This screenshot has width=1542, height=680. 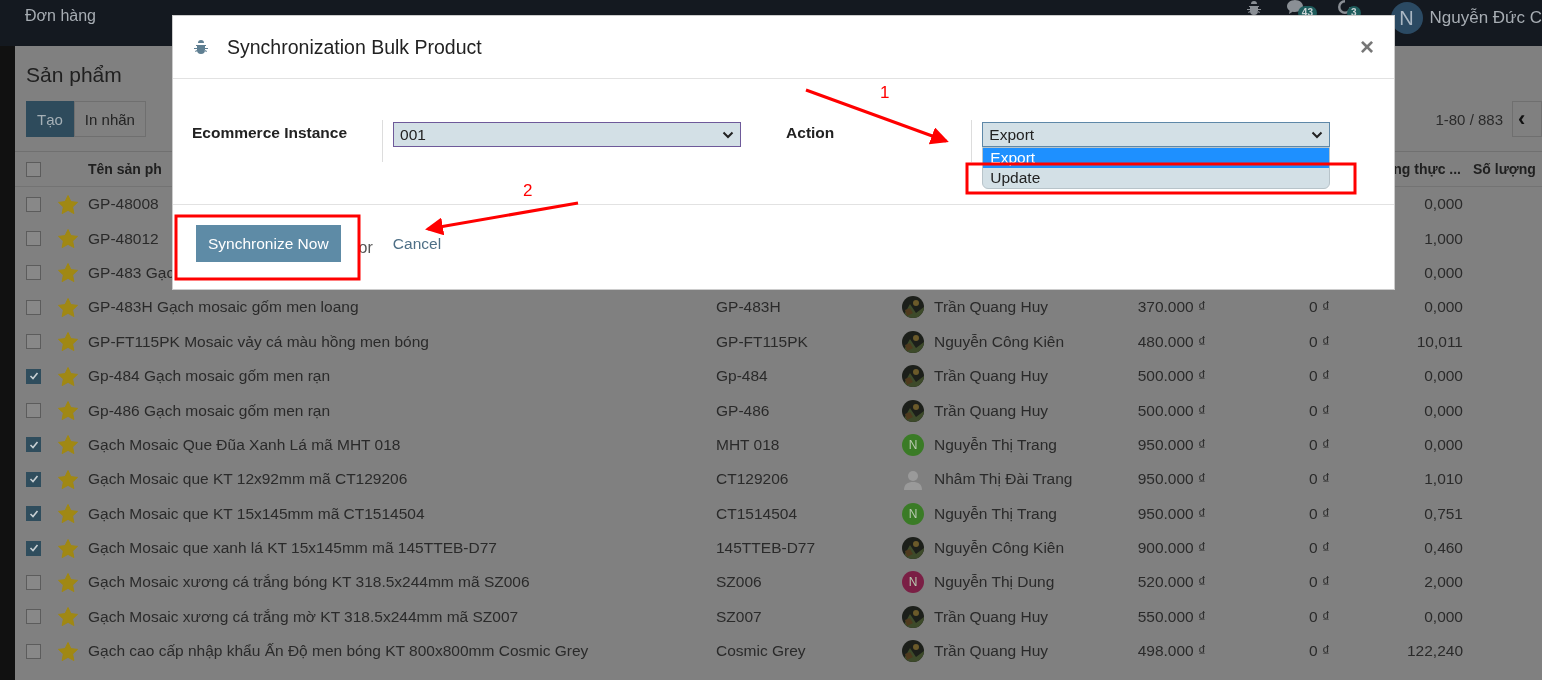 What do you see at coordinates (810, 133) in the screenshot?
I see `field-label: Action` at bounding box center [810, 133].